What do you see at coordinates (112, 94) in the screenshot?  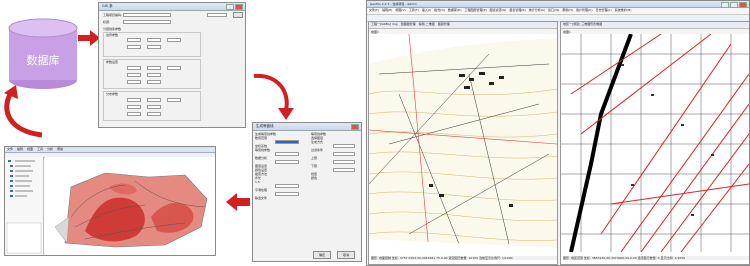 I see `distribution-group-label: 分布参数` at bounding box center [112, 94].